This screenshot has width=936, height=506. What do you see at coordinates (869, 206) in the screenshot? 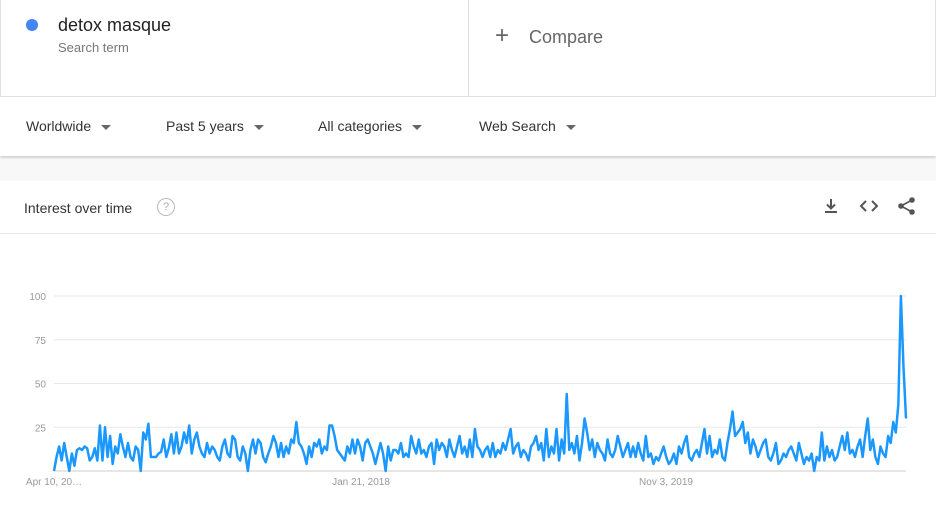
I see `embed-code-icon` at bounding box center [869, 206].